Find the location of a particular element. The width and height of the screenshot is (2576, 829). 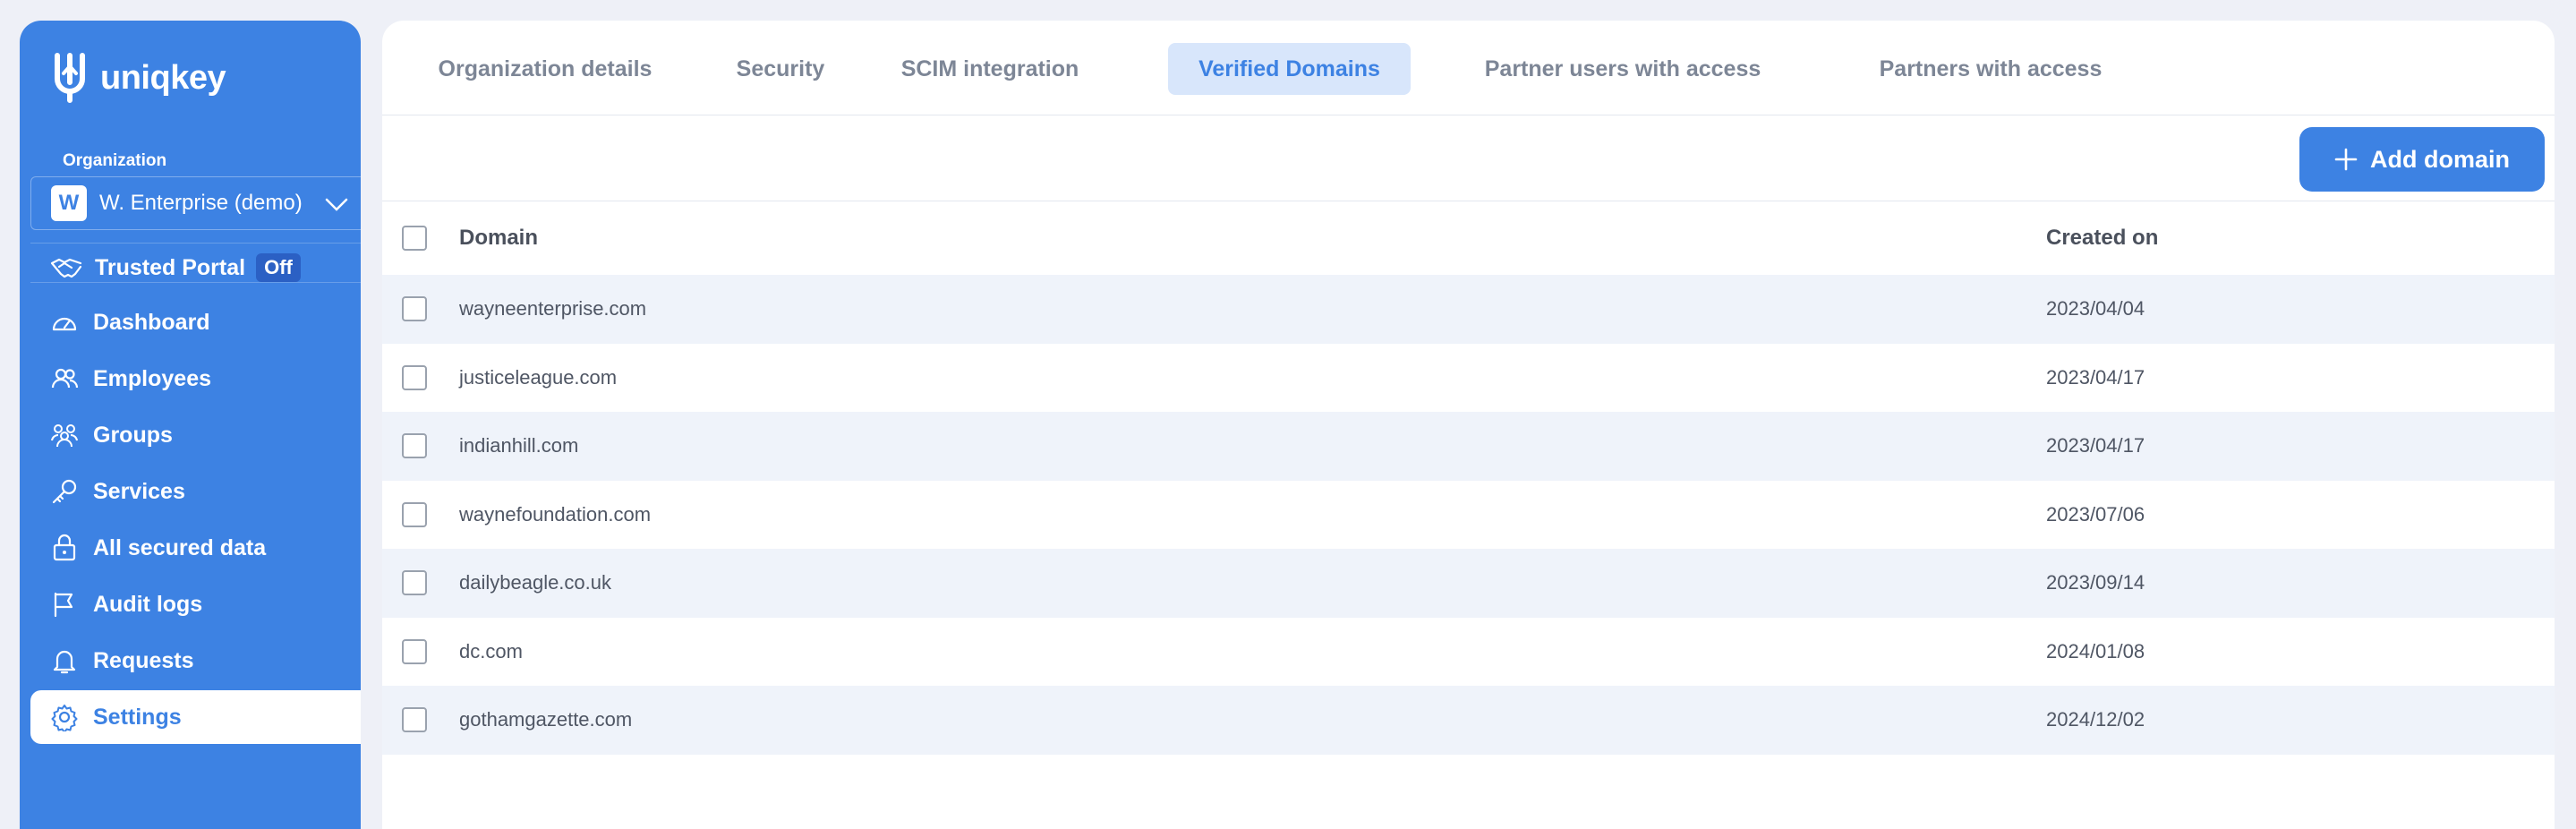

tab-security: Security is located at coordinates (780, 69).